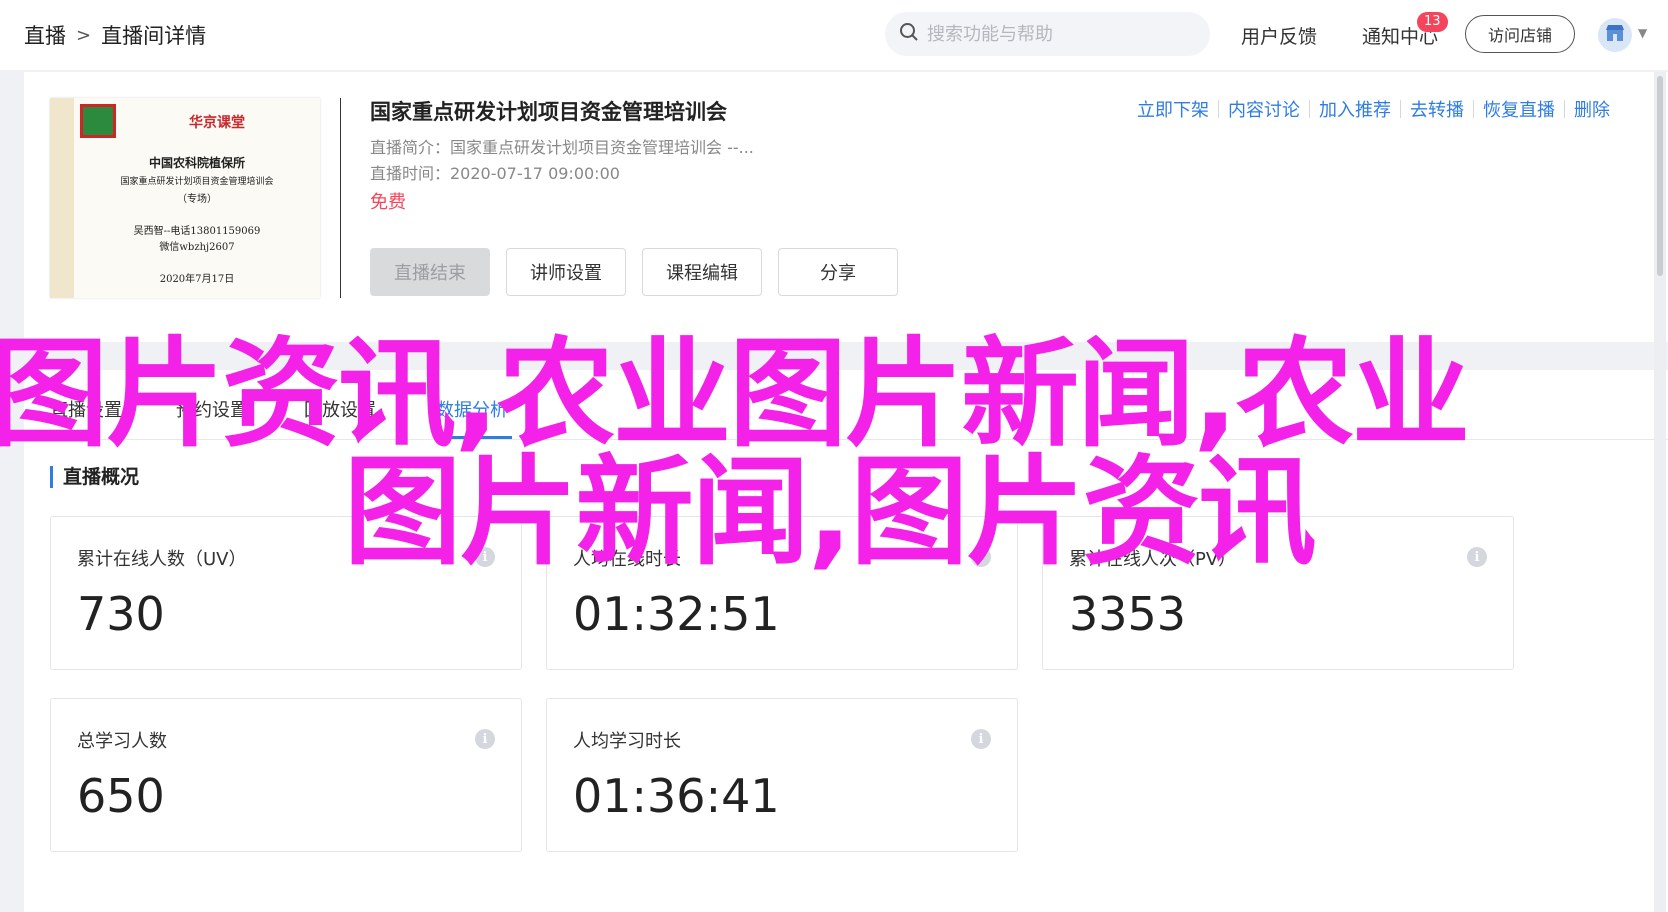 This screenshot has height=912, width=1668. Describe the element at coordinates (1128, 614) in the screenshot. I see `stat-value: 3353` at that location.